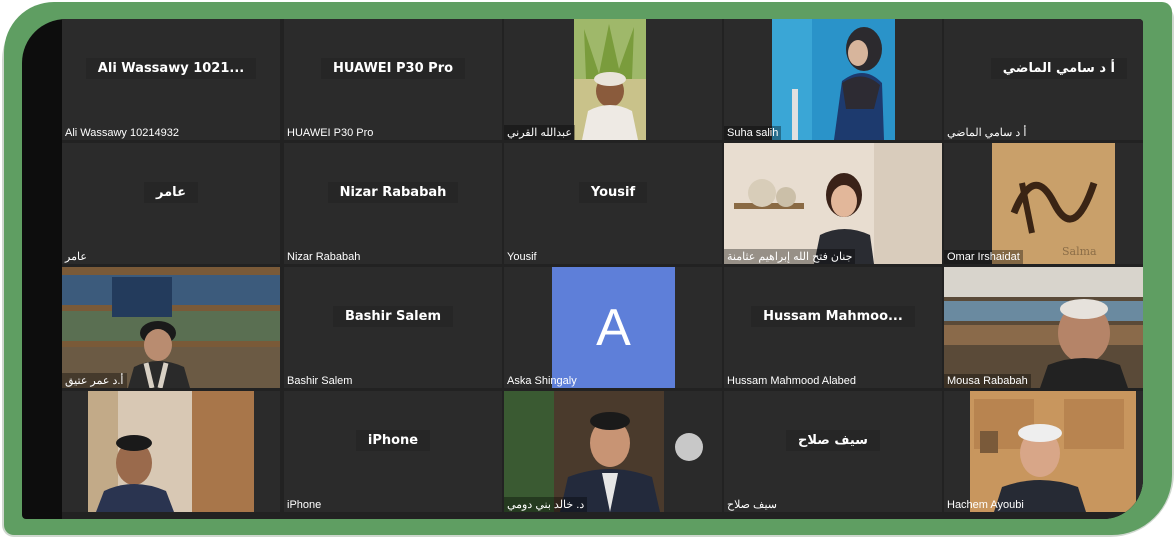 The width and height of the screenshot is (1176, 537). I want to click on participant-name-card: Yousif, so click(613, 192).